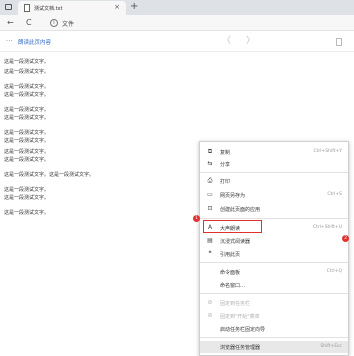 The height and width of the screenshot is (356, 354). Describe the element at coordinates (274, 254) in the screenshot. I see `menu-item-cite: ❝ 引用此页` at that location.